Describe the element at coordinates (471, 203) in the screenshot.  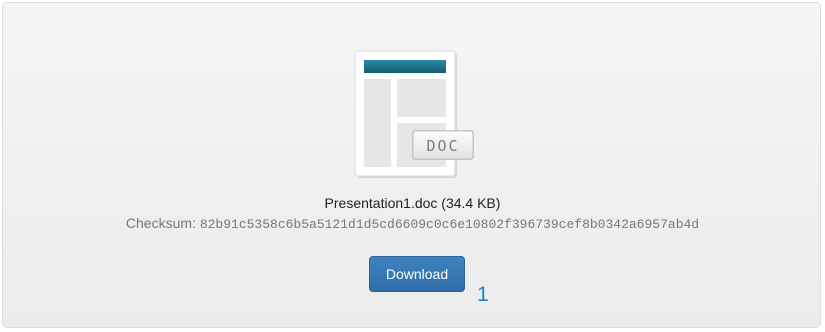
I see `file-size: (34.4 KB)` at that location.